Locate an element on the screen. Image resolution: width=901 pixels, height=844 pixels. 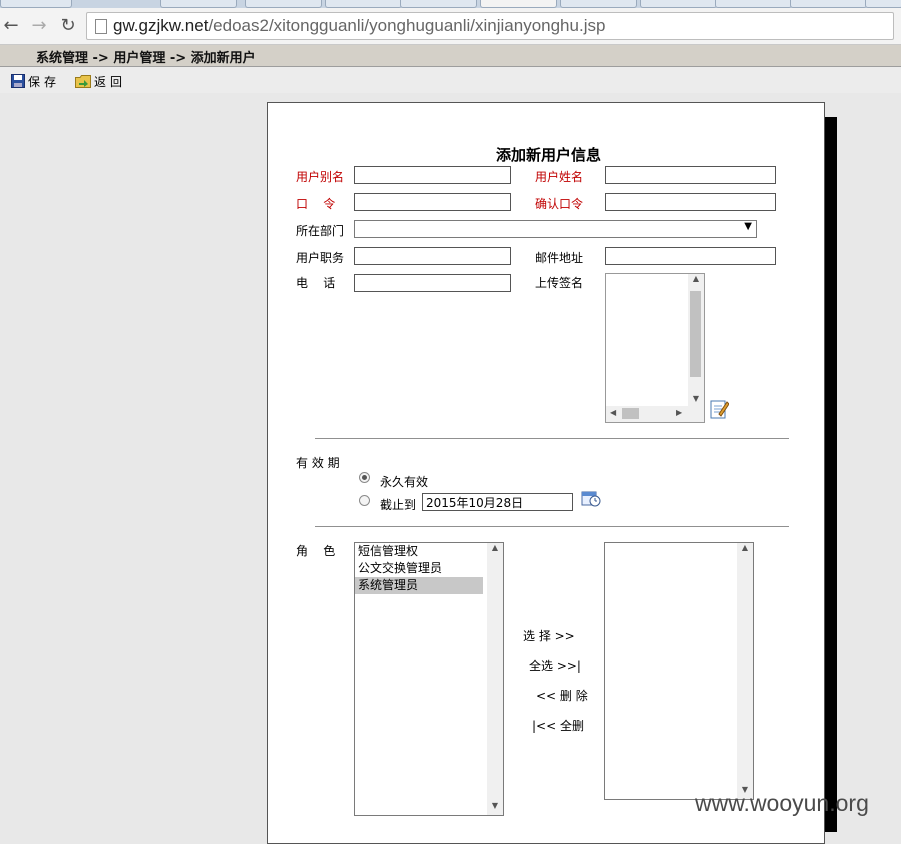
chosen-roles-vscrollbar: ▲ ▼ is located at coordinates (745, 671).